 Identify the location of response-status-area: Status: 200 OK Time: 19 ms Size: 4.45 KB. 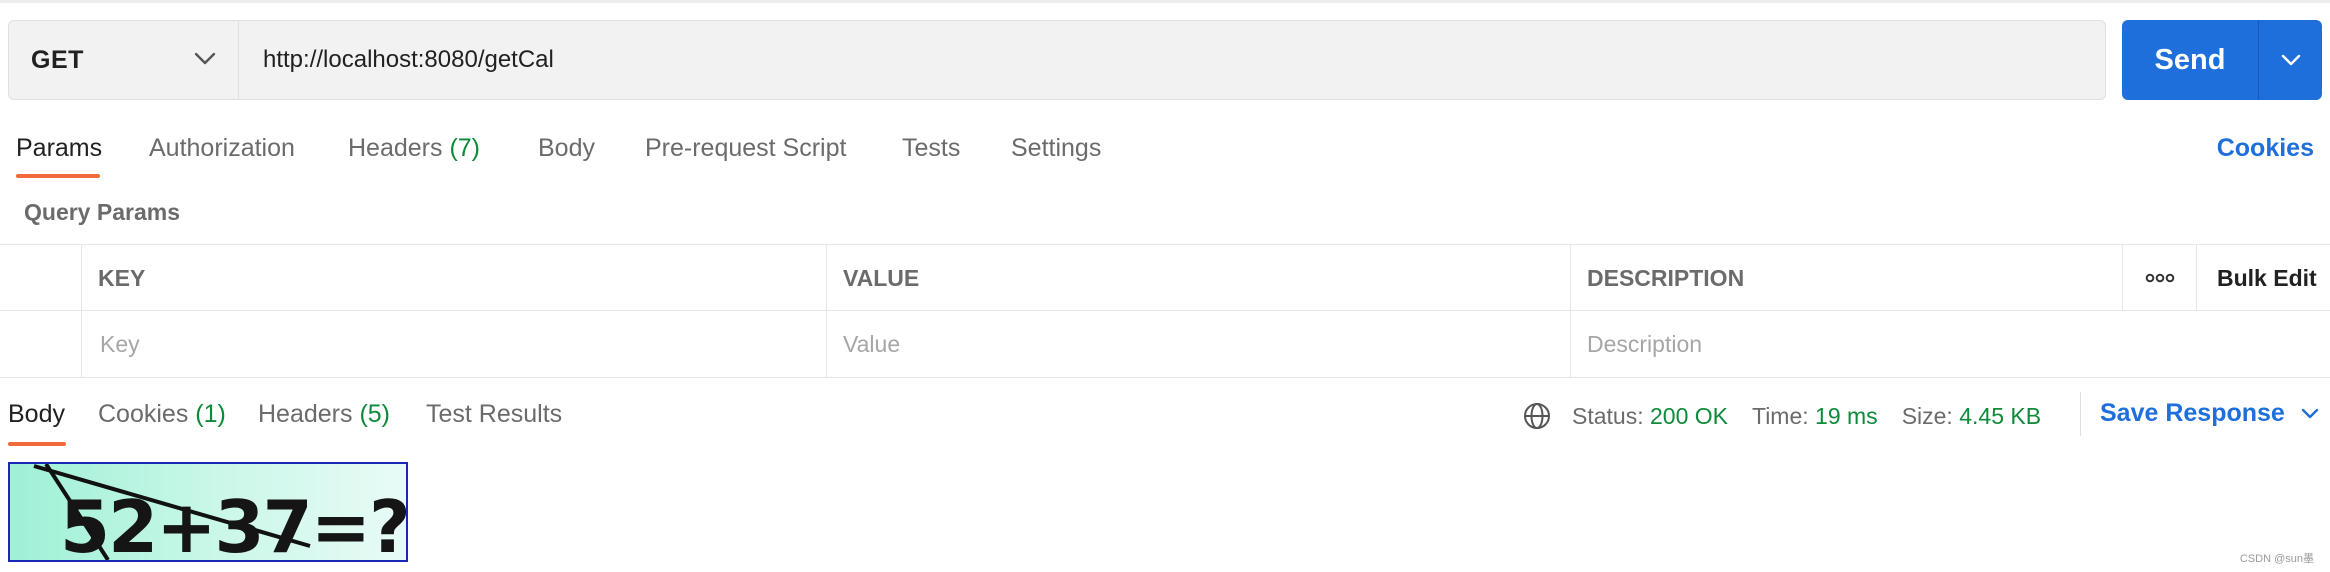
(1781, 416).